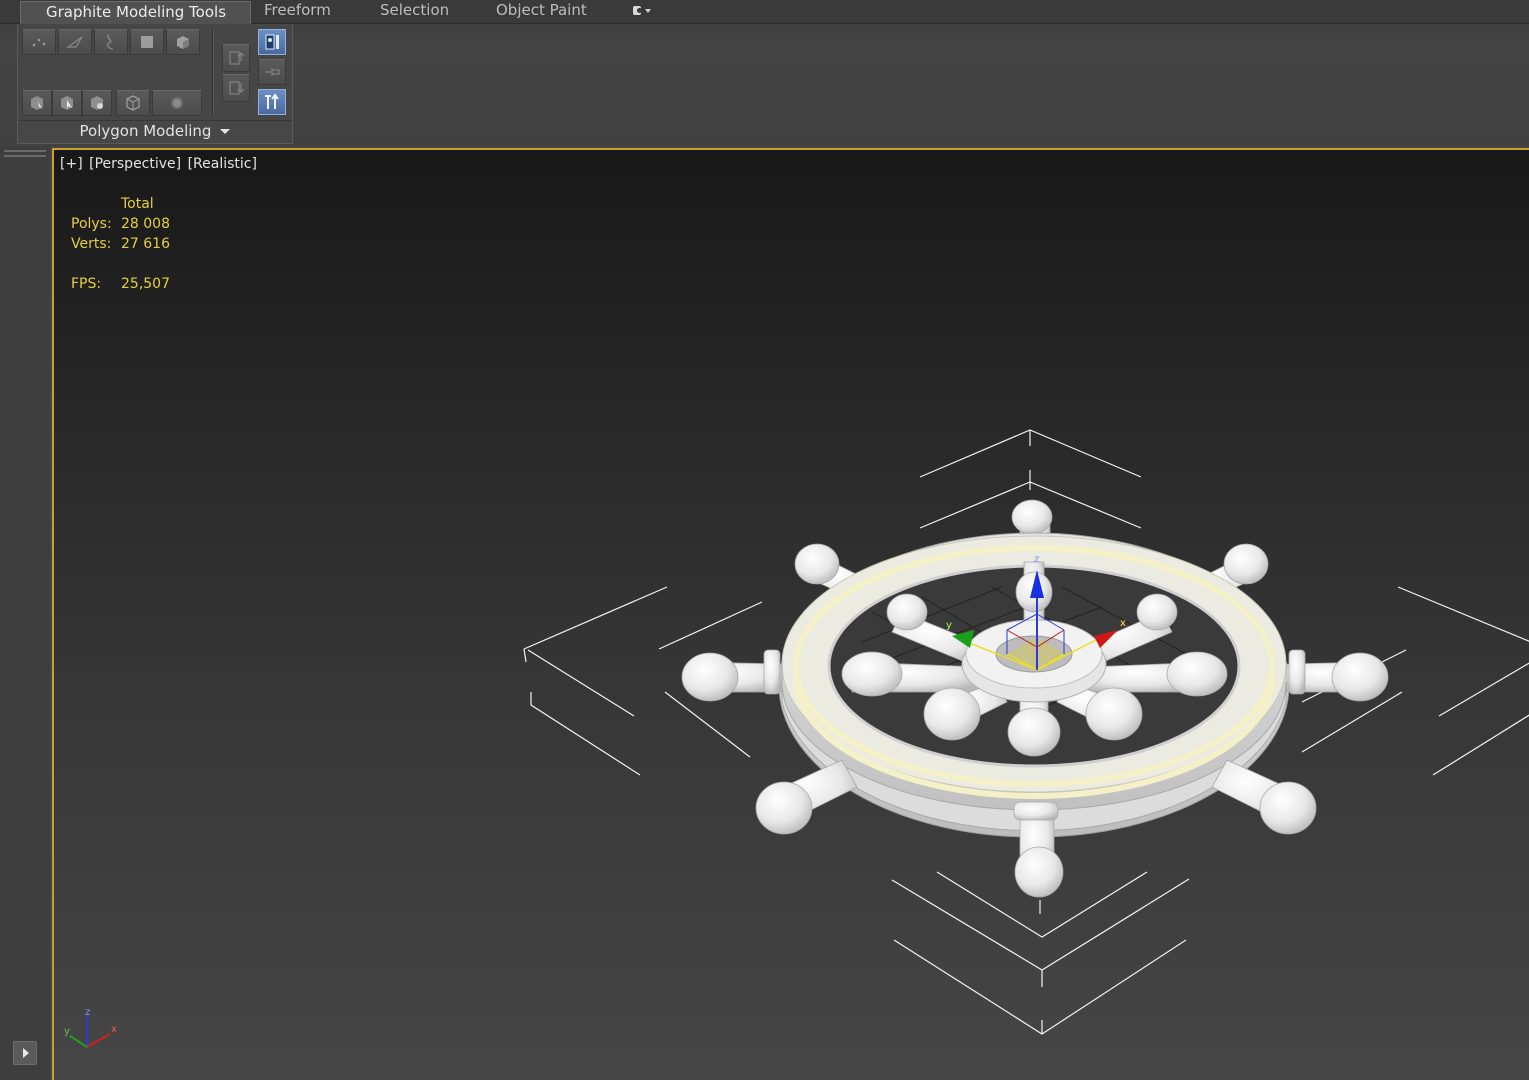 Image resolution: width=1529 pixels, height=1080 pixels. What do you see at coordinates (25, 1053) in the screenshot?
I see `play-button` at bounding box center [25, 1053].